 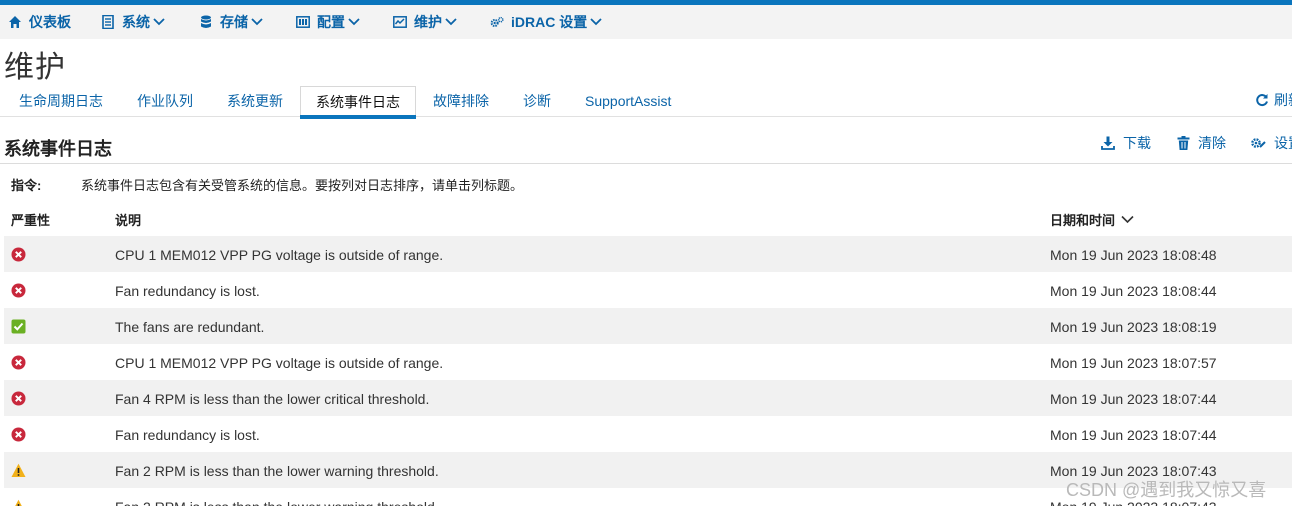 What do you see at coordinates (1133, 327) in the screenshot?
I see `event-datetime: Mon 19 Jun 2023 18:08:19` at bounding box center [1133, 327].